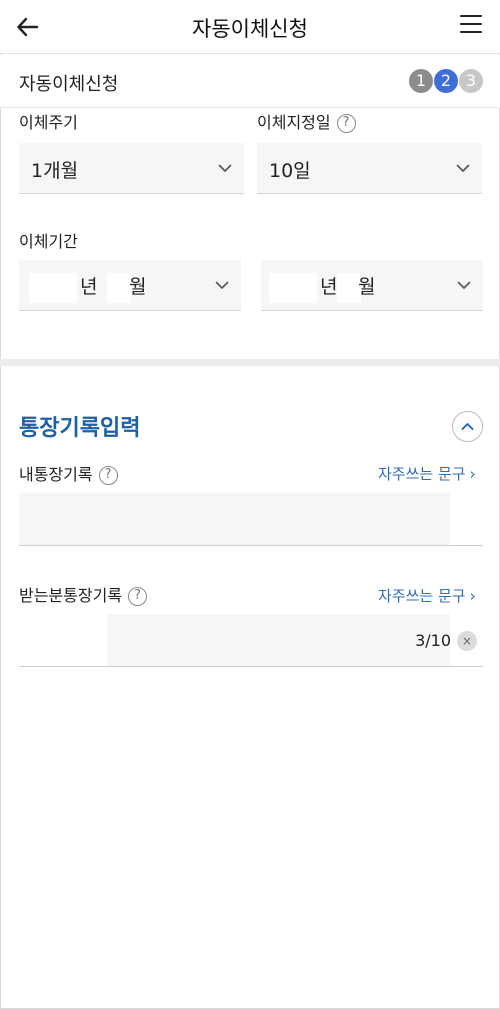 This screenshot has height=1009, width=500. What do you see at coordinates (48, 122) in the screenshot?
I see `cycle-label: 이체주기` at bounding box center [48, 122].